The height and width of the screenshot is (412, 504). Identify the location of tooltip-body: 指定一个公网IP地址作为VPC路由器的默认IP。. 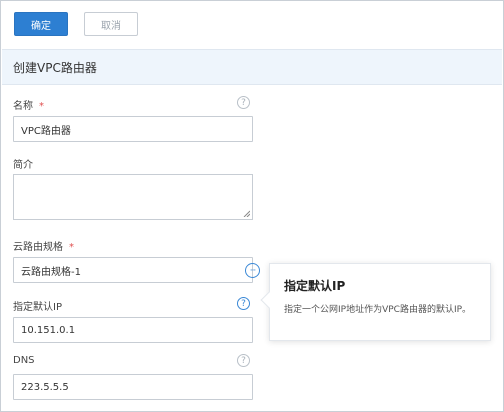
(378, 310).